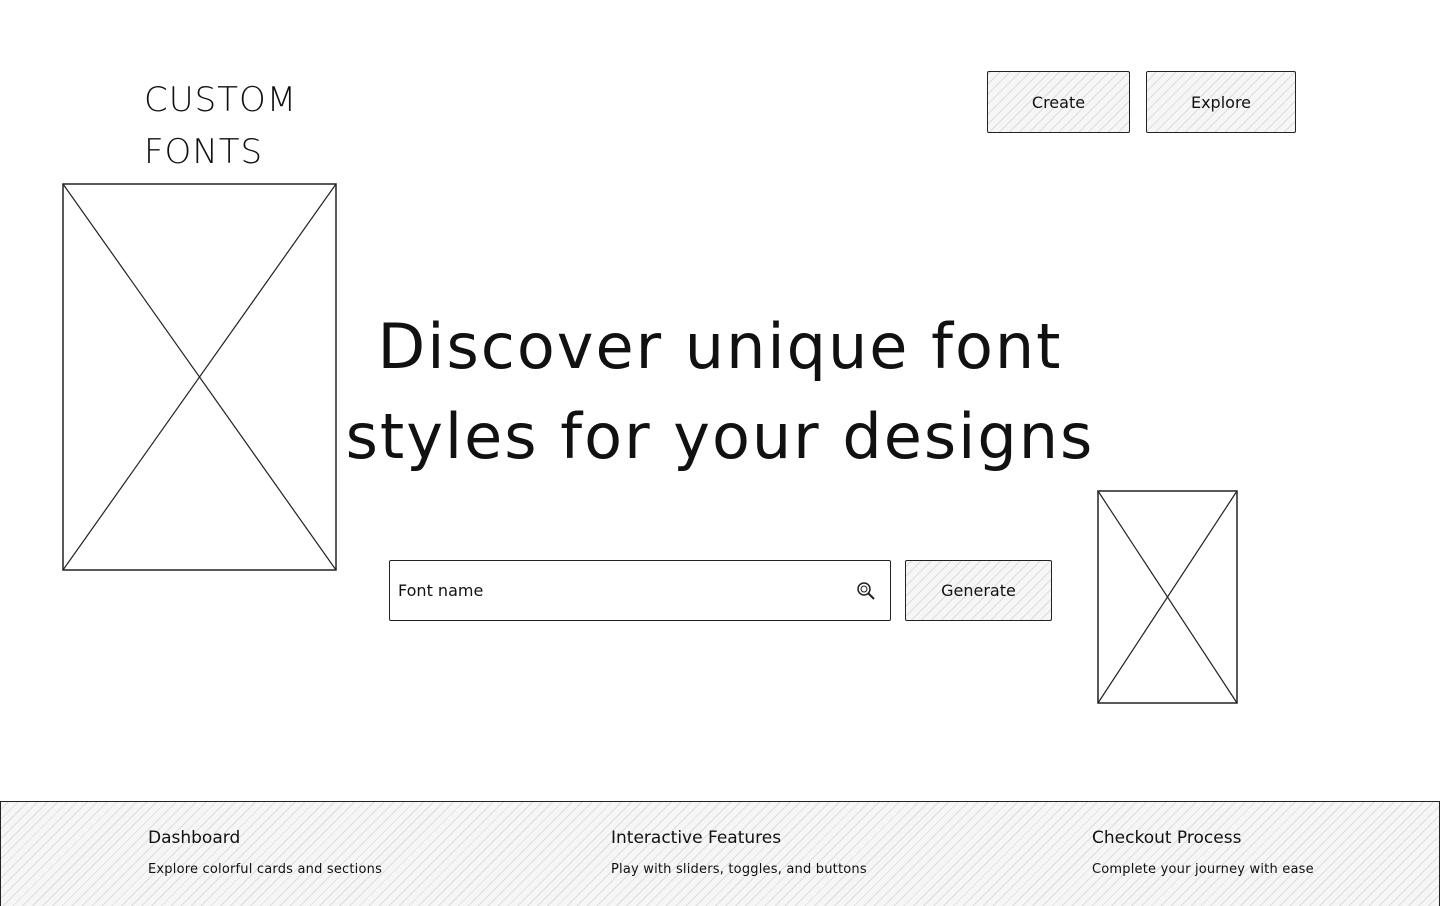  What do you see at coordinates (696, 838) in the screenshot?
I see `footer-item-title: Interactive Features` at bounding box center [696, 838].